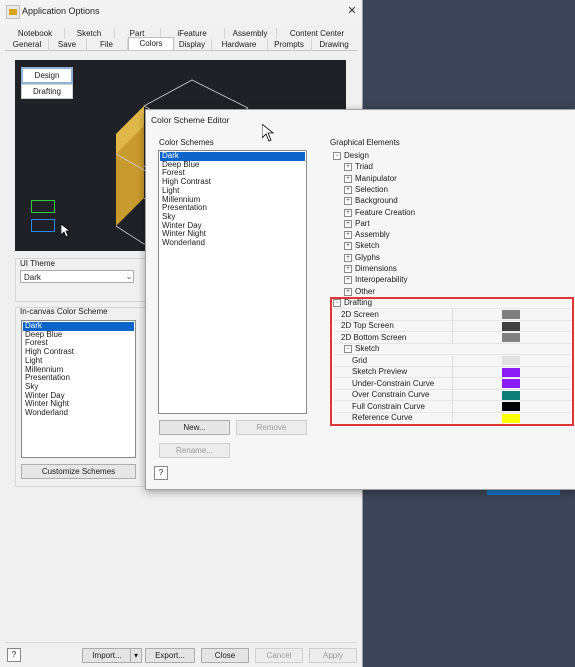  I want to click on graphical-elements-label: Graphical Elements, so click(365, 142).